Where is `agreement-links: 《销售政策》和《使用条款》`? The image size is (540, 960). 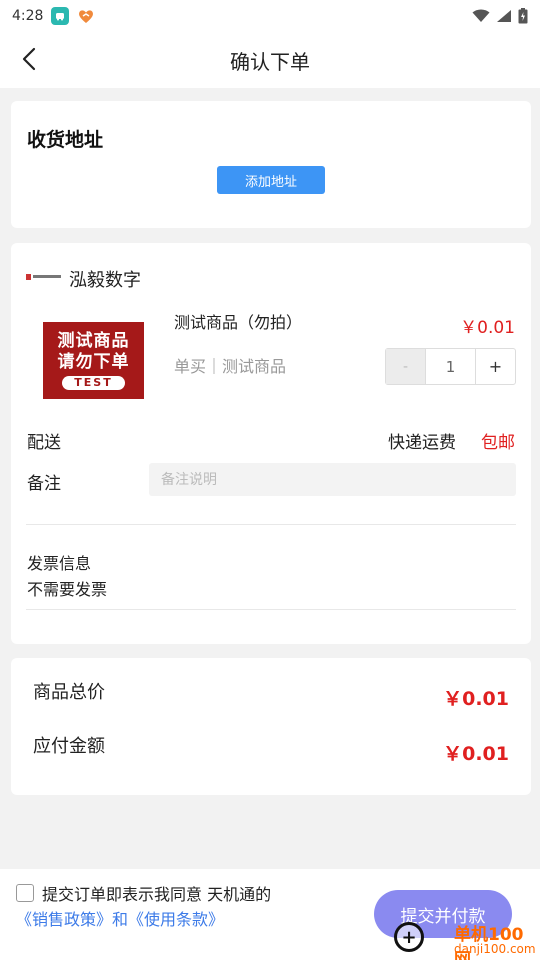 agreement-links: 《销售政策》和《使用条款》 is located at coordinates (120, 918).